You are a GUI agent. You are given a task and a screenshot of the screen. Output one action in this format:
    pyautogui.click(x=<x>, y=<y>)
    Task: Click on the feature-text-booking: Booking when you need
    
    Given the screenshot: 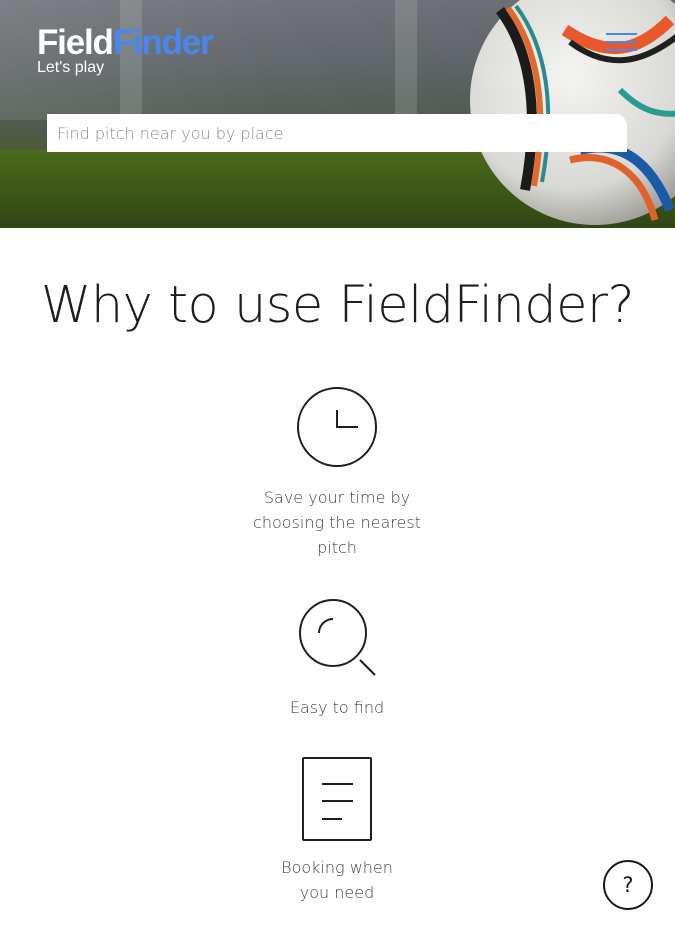 What is the action you would take?
    pyautogui.click(x=337, y=880)
    